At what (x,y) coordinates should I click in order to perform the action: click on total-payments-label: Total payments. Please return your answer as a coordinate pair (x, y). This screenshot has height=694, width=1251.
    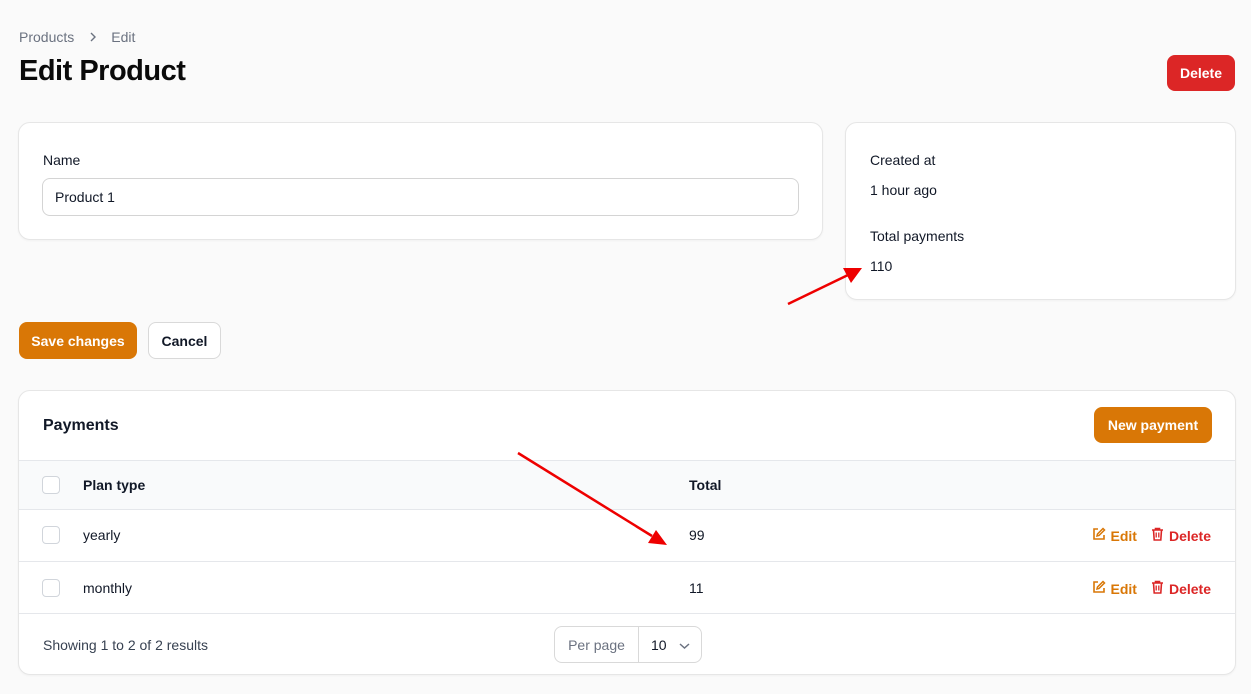
    Looking at the image, I should click on (917, 236).